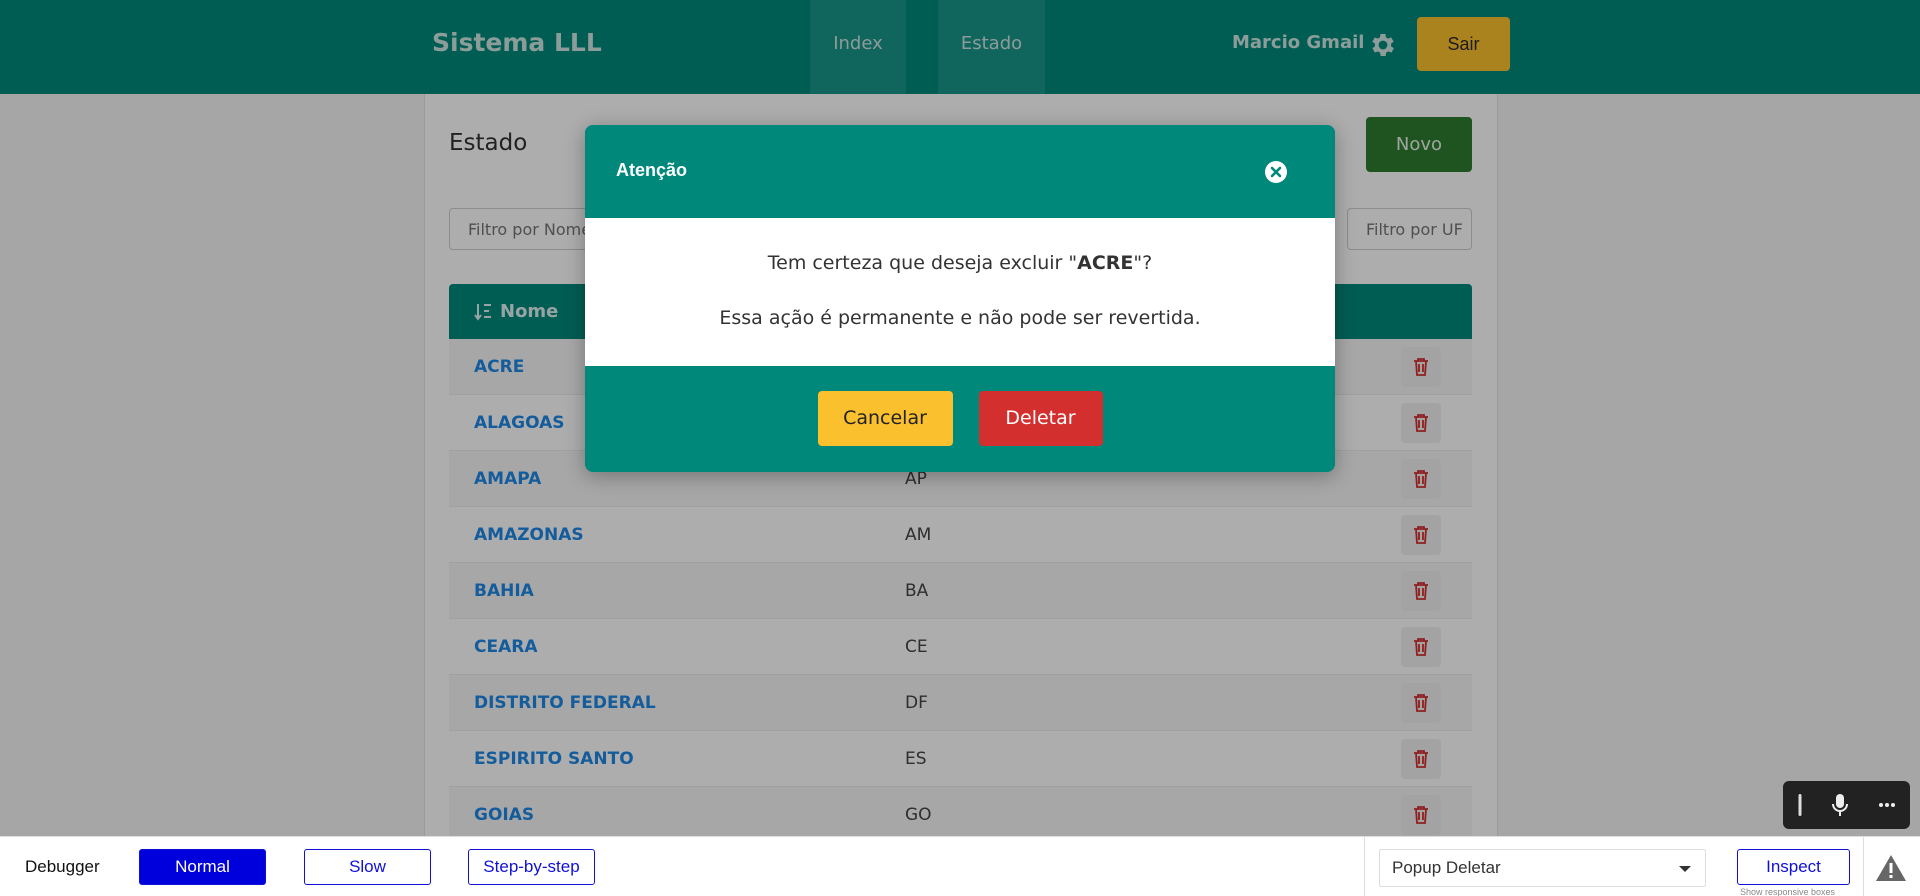  I want to click on delete-button: Deletar, so click(1040, 418).